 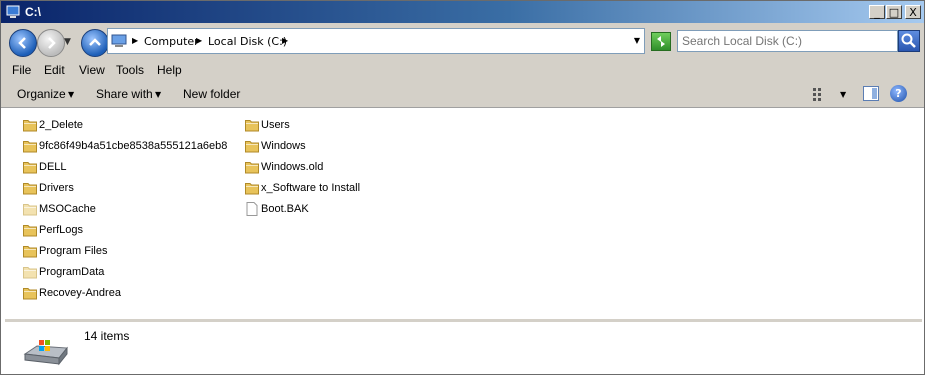 What do you see at coordinates (21, 70) in the screenshot?
I see `menu-file: File` at bounding box center [21, 70].